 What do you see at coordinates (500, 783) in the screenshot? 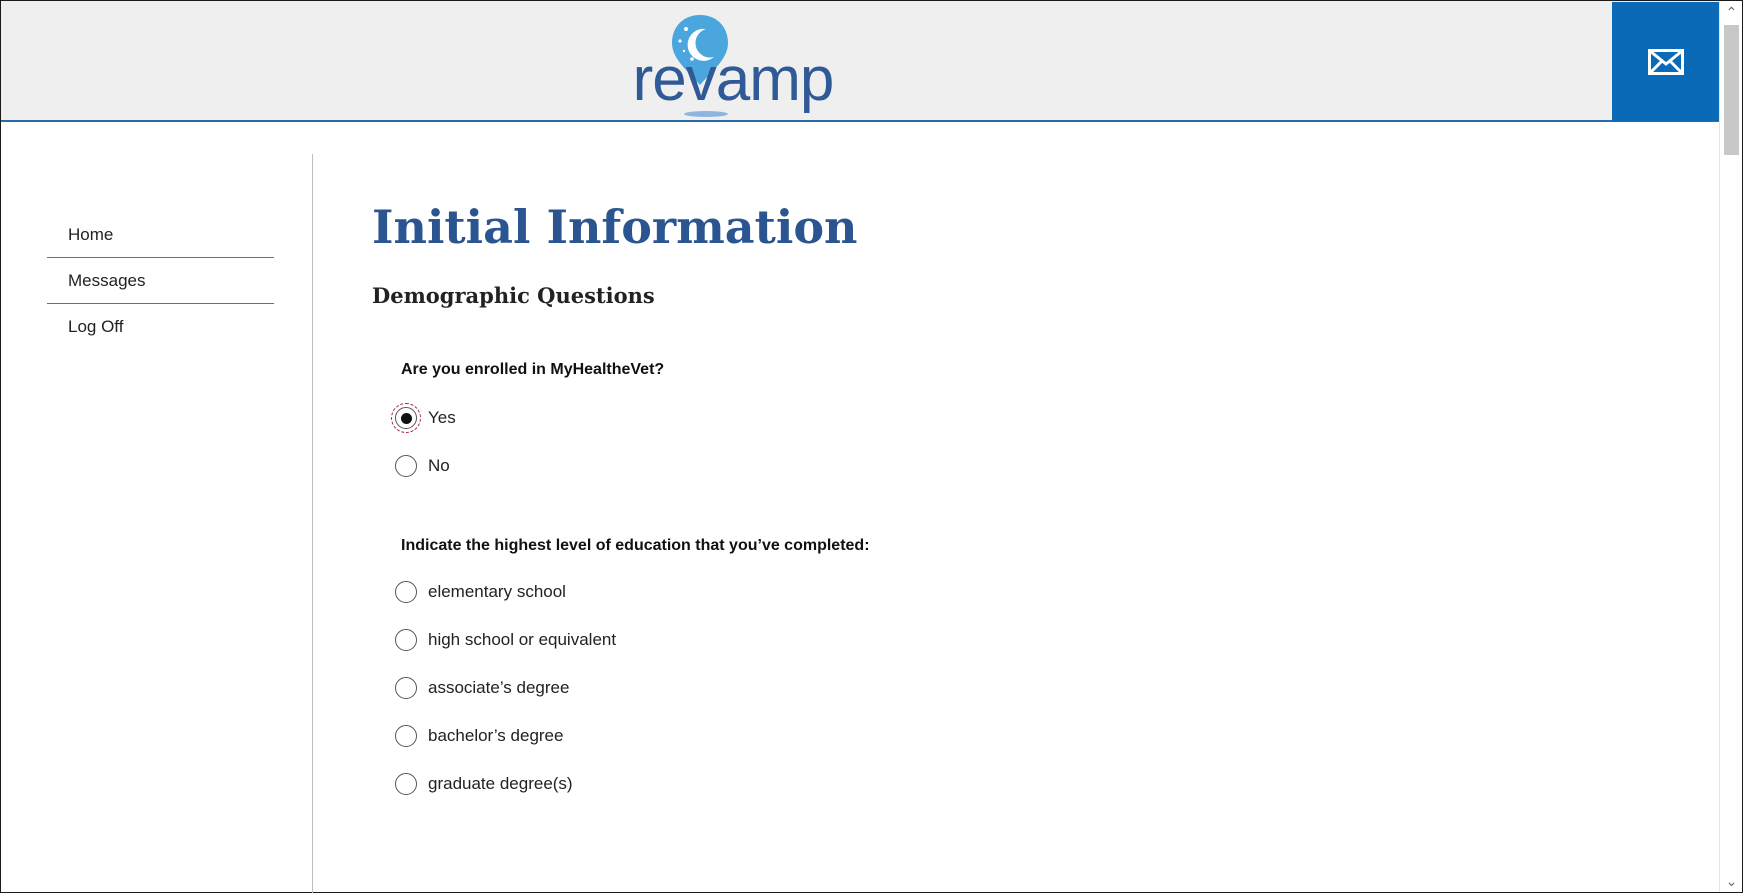
I see `option-label: graduate degree(s)` at bounding box center [500, 783].